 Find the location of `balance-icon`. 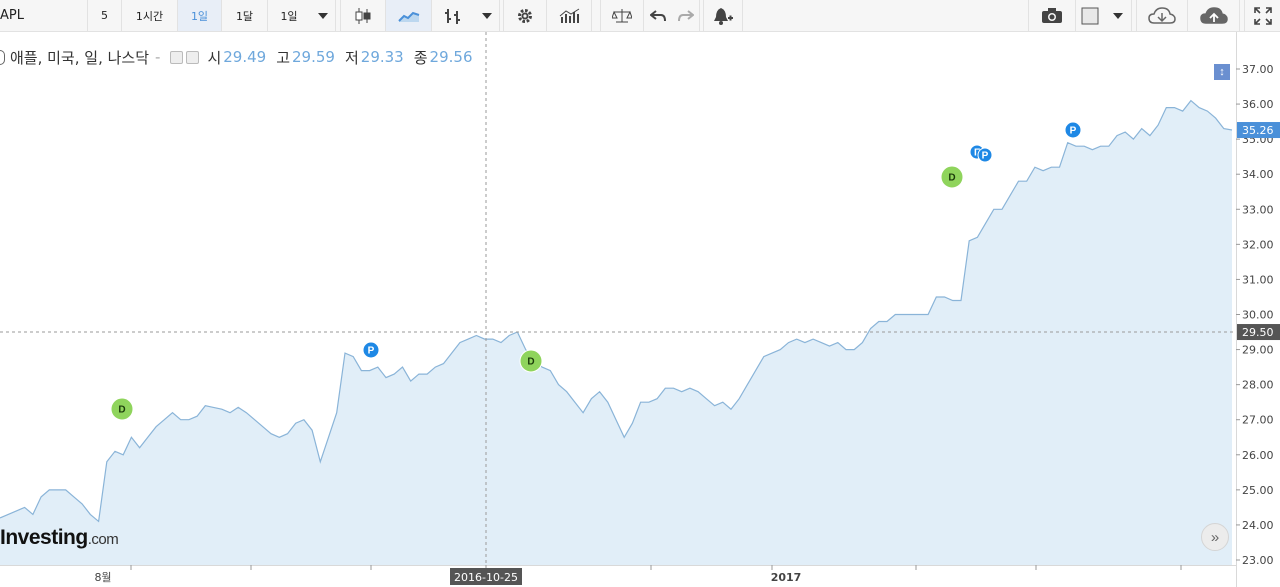

balance-icon is located at coordinates (622, 15).